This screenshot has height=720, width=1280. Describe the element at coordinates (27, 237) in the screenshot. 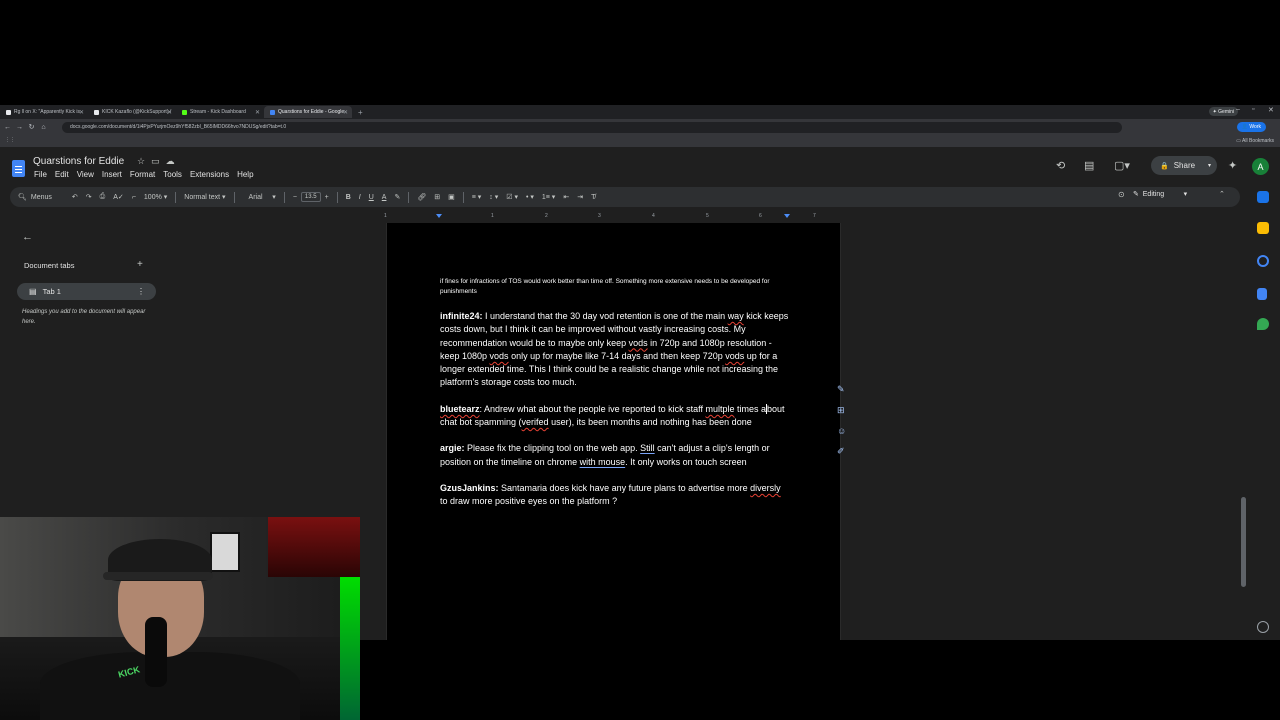

I see `back-arrow-icon: ←` at that location.